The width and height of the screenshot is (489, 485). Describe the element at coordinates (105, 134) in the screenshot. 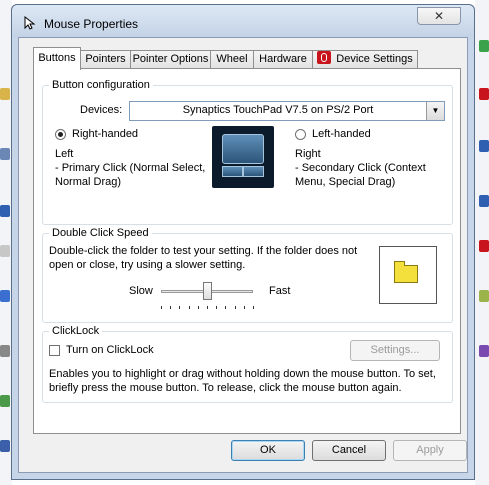

I see `right-handed-label: Right-handed` at that location.